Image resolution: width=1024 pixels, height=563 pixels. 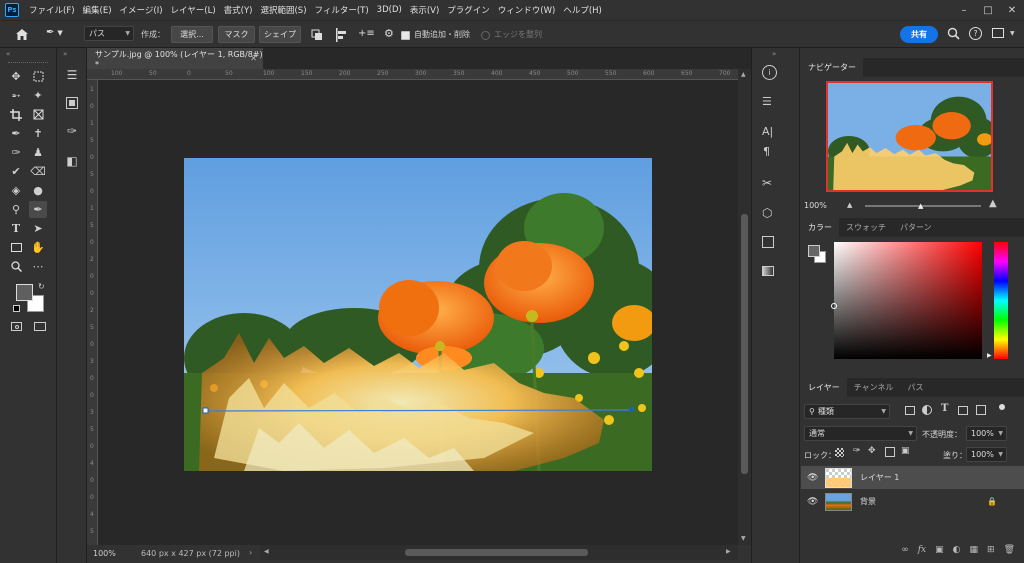 I want to click on marquee-tool-icon, so click(x=38, y=76).